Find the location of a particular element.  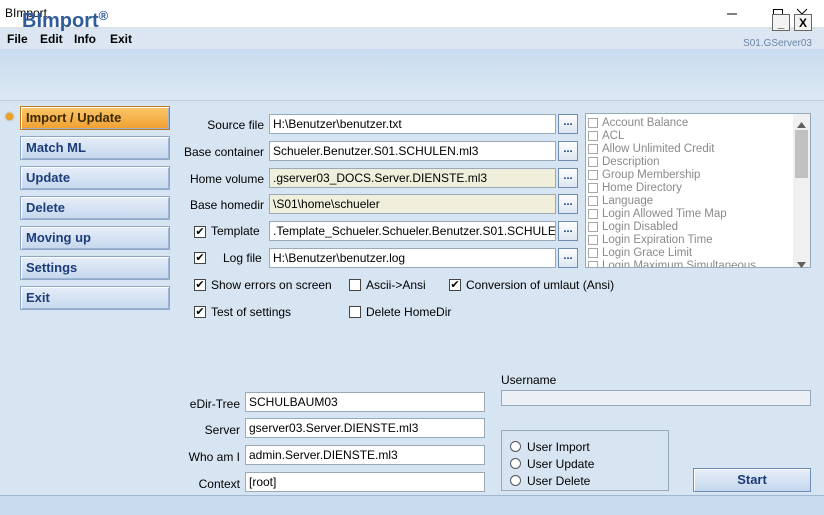

template-checkbox: ✔ is located at coordinates (200, 232).